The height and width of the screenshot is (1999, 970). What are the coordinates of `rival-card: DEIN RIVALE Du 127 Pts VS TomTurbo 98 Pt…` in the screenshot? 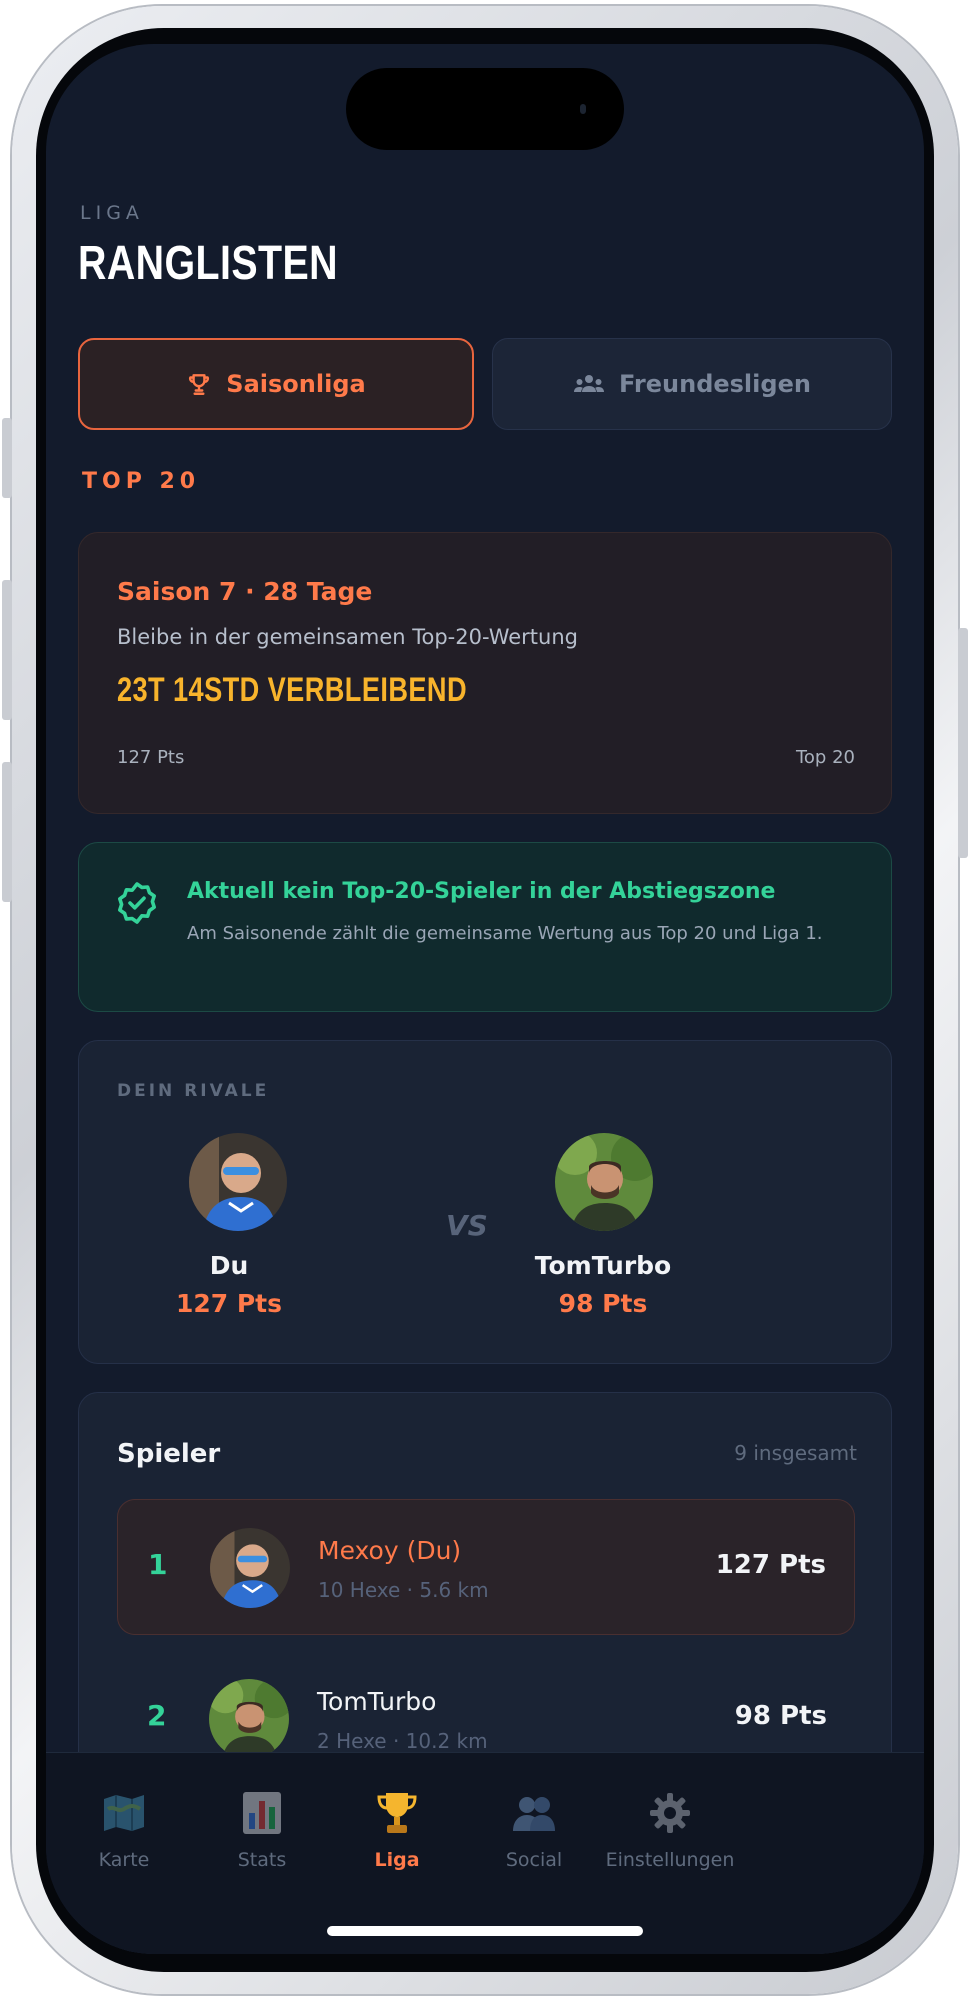 It's located at (485, 1202).